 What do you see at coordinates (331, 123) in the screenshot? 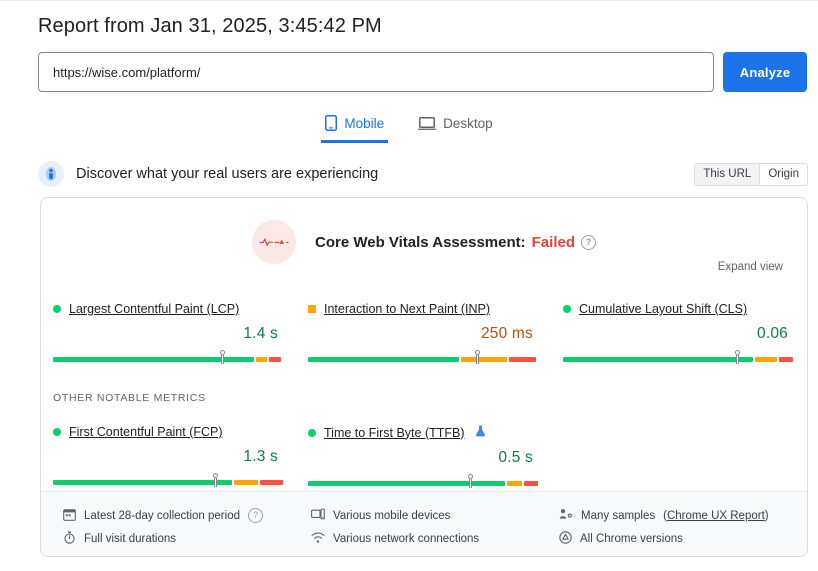
I see `mobile-icon` at bounding box center [331, 123].